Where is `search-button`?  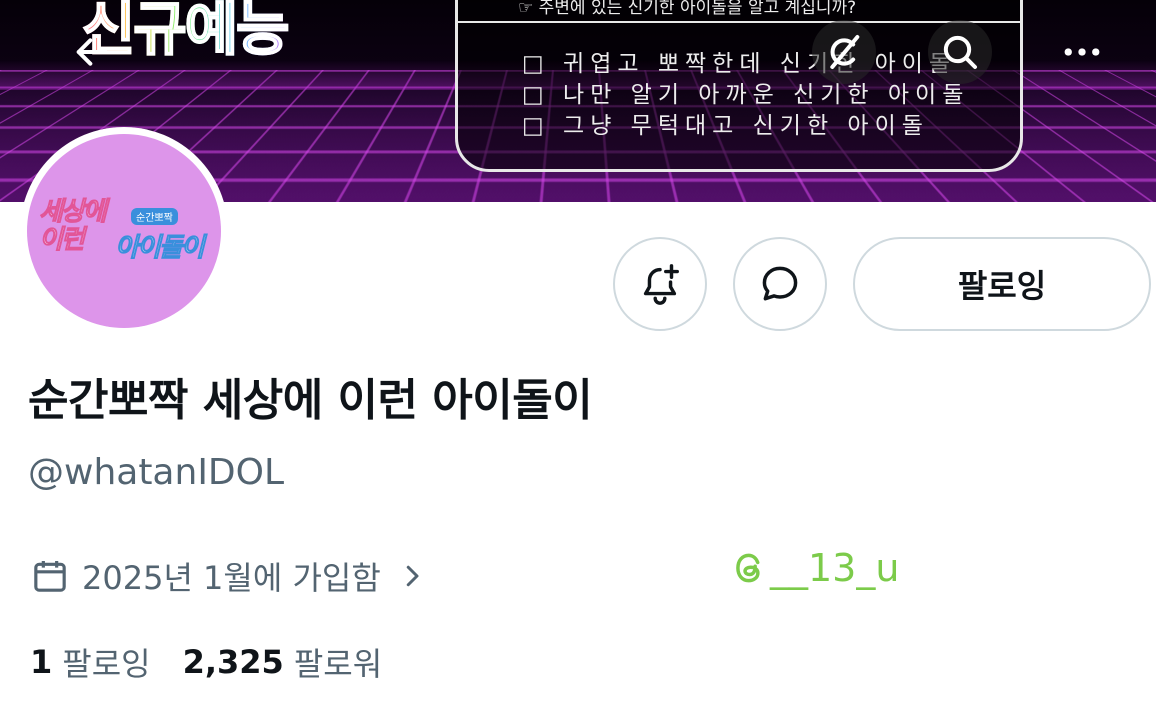 search-button is located at coordinates (960, 52).